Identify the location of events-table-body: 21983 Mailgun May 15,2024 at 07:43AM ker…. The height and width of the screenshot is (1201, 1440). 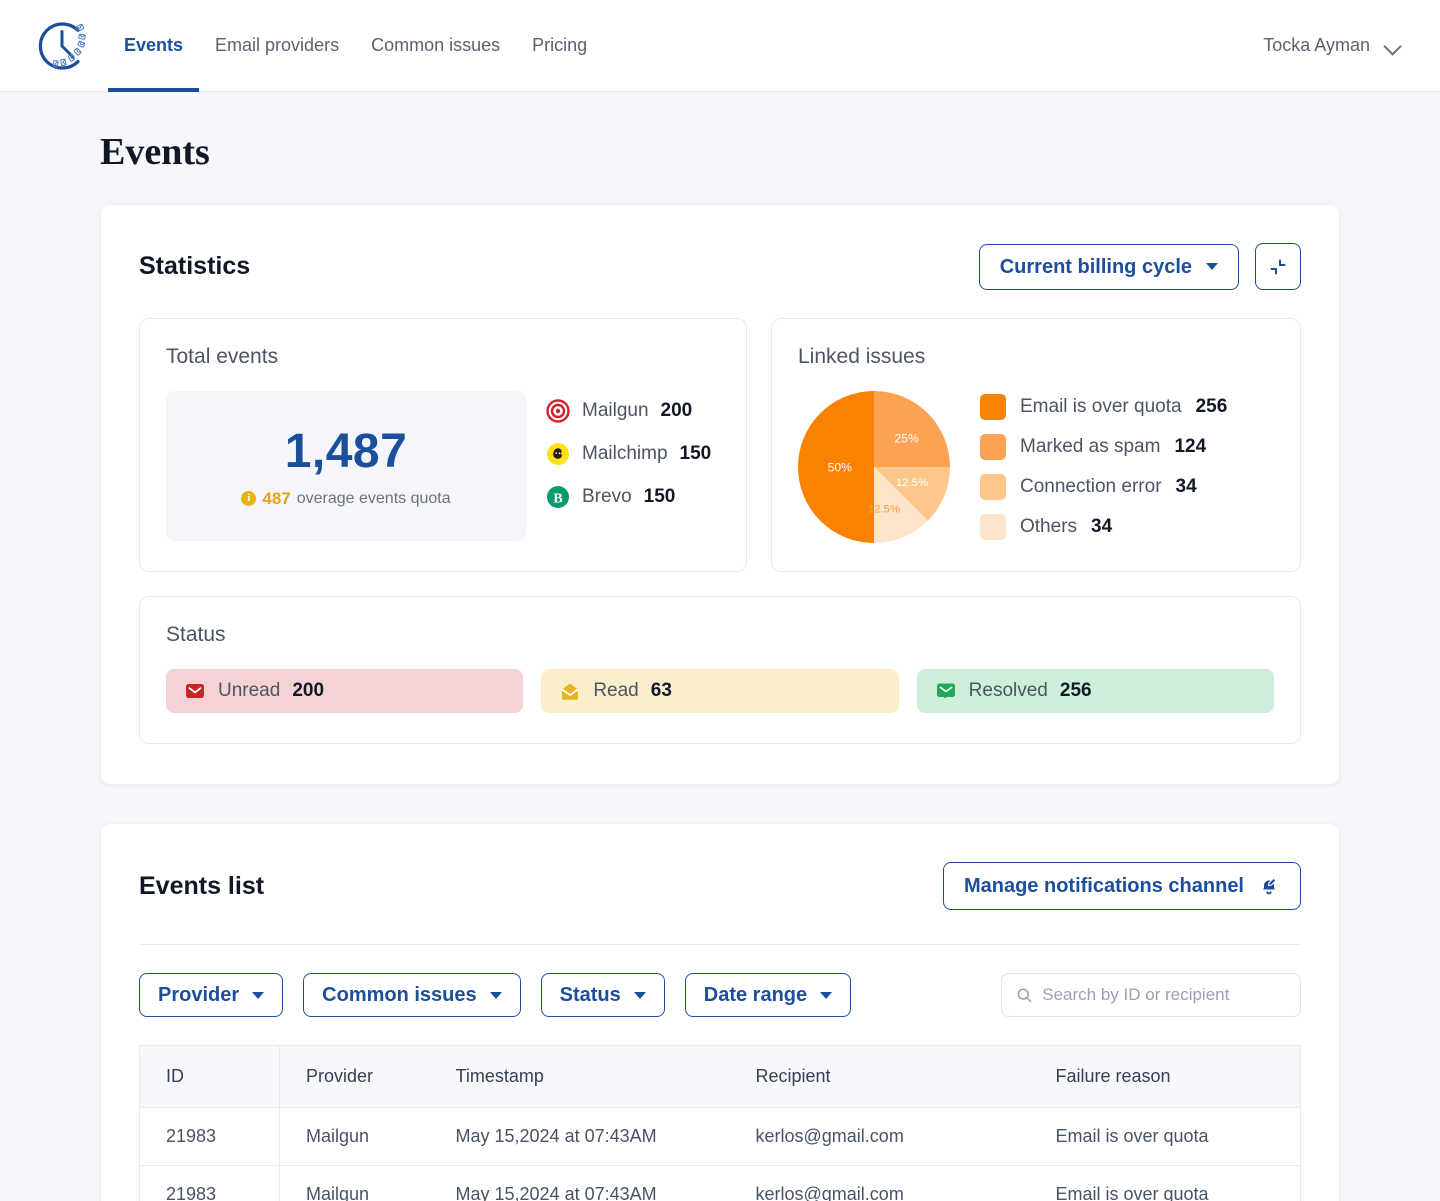
(720, 1154).